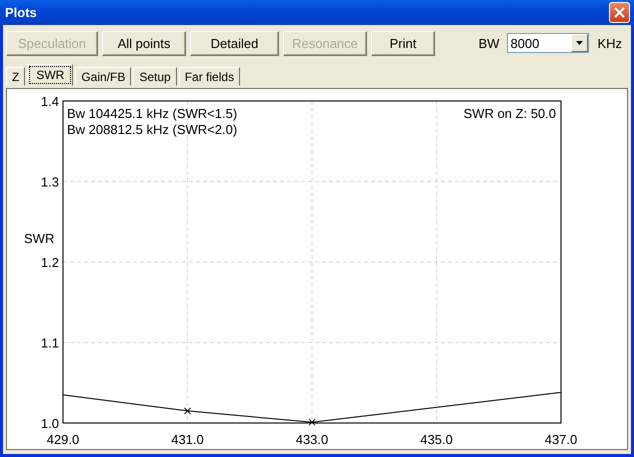 This screenshot has width=634, height=457. I want to click on close-button, so click(619, 12).